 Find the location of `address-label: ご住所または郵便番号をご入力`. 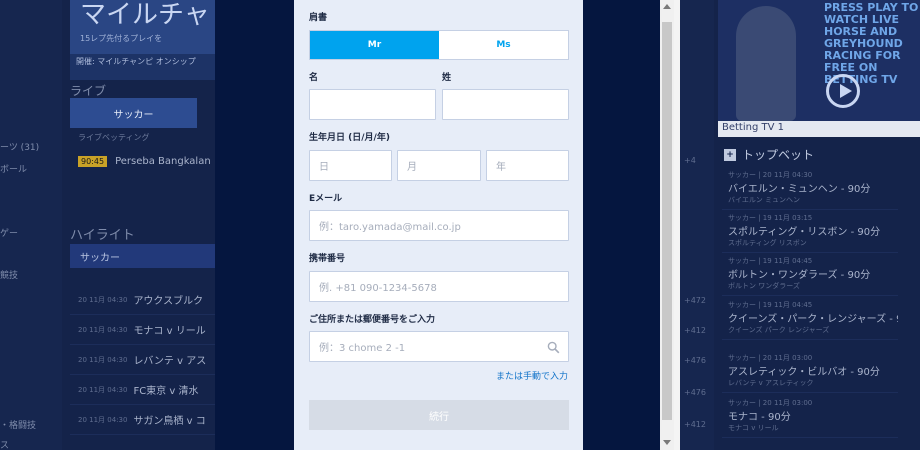

address-label: ご住所または郵便番号をご入力 is located at coordinates (372, 320).